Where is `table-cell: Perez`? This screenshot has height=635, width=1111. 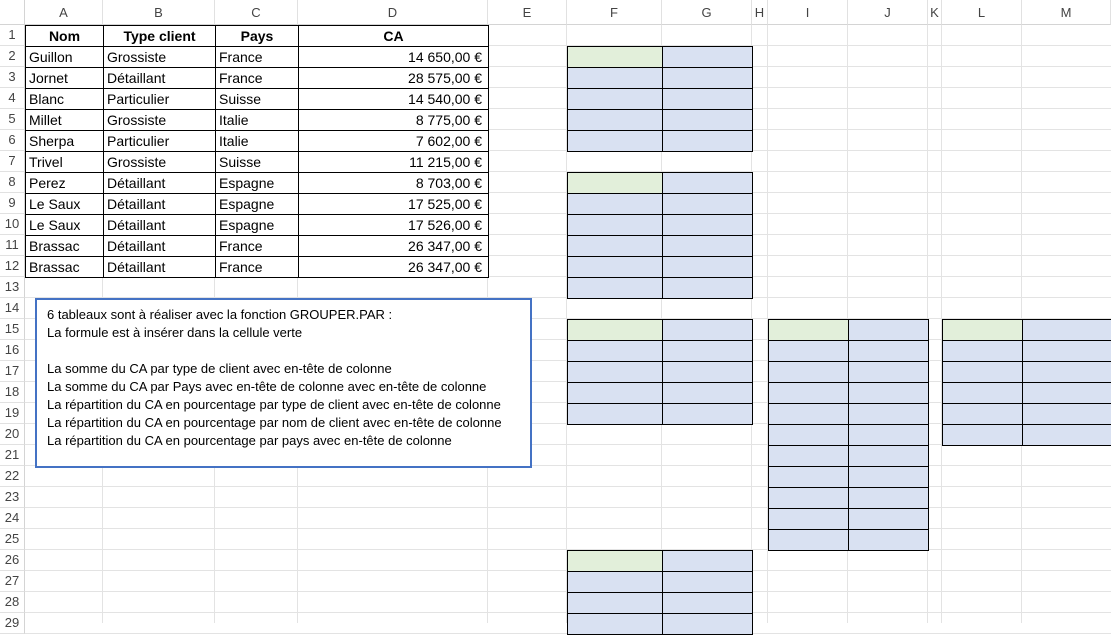
table-cell: Perez is located at coordinates (64, 183).